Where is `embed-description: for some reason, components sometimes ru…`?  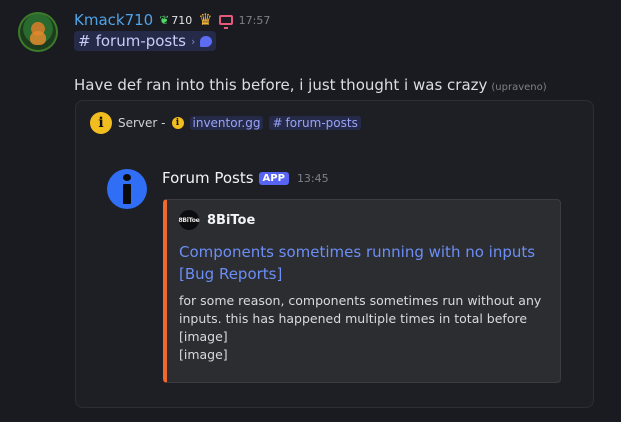 embed-description: for some reason, components sometimes ru… is located at coordinates (365, 328).